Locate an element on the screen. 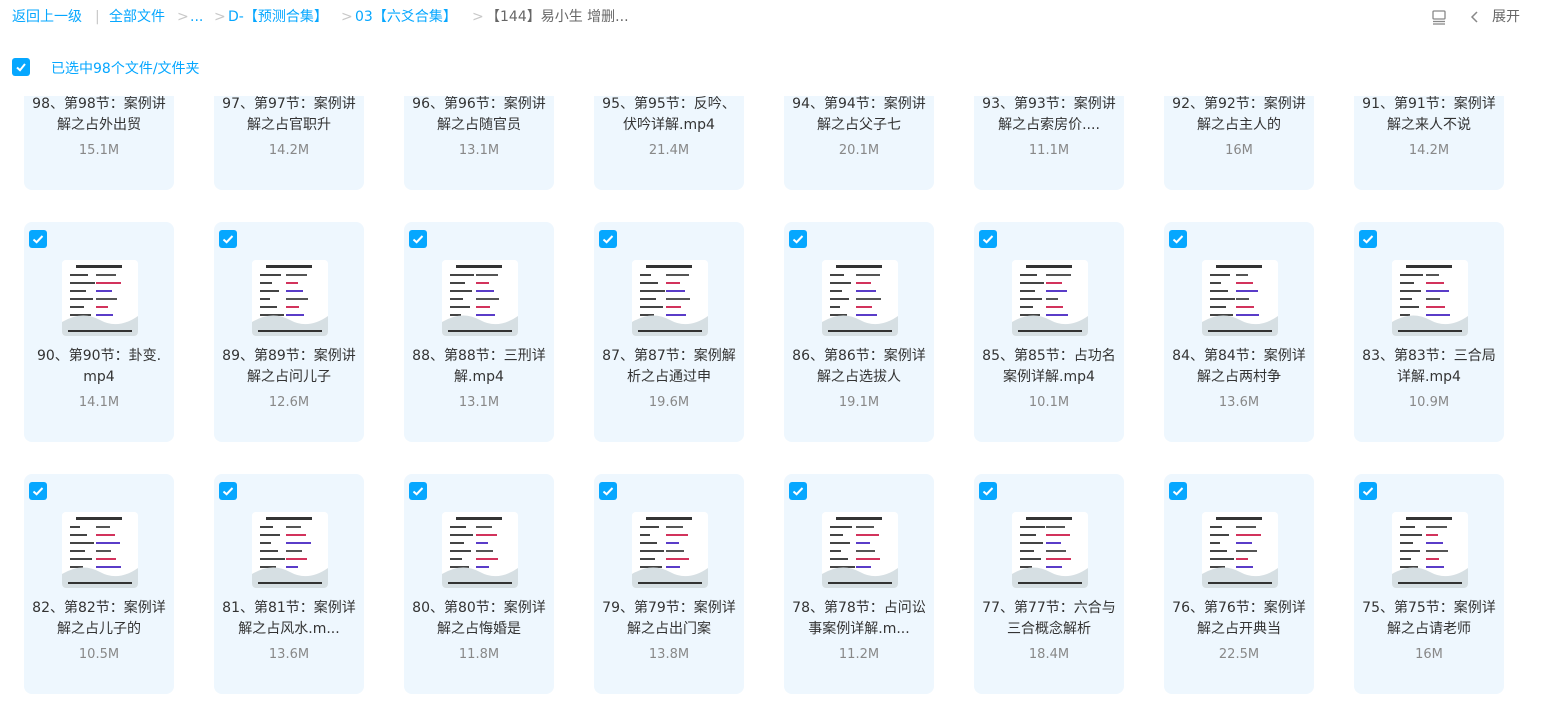 Image resolution: width=1560 pixels, height=727 pixels. breadcrumb-folder-predict: D-【预测合集】 is located at coordinates (278, 17).